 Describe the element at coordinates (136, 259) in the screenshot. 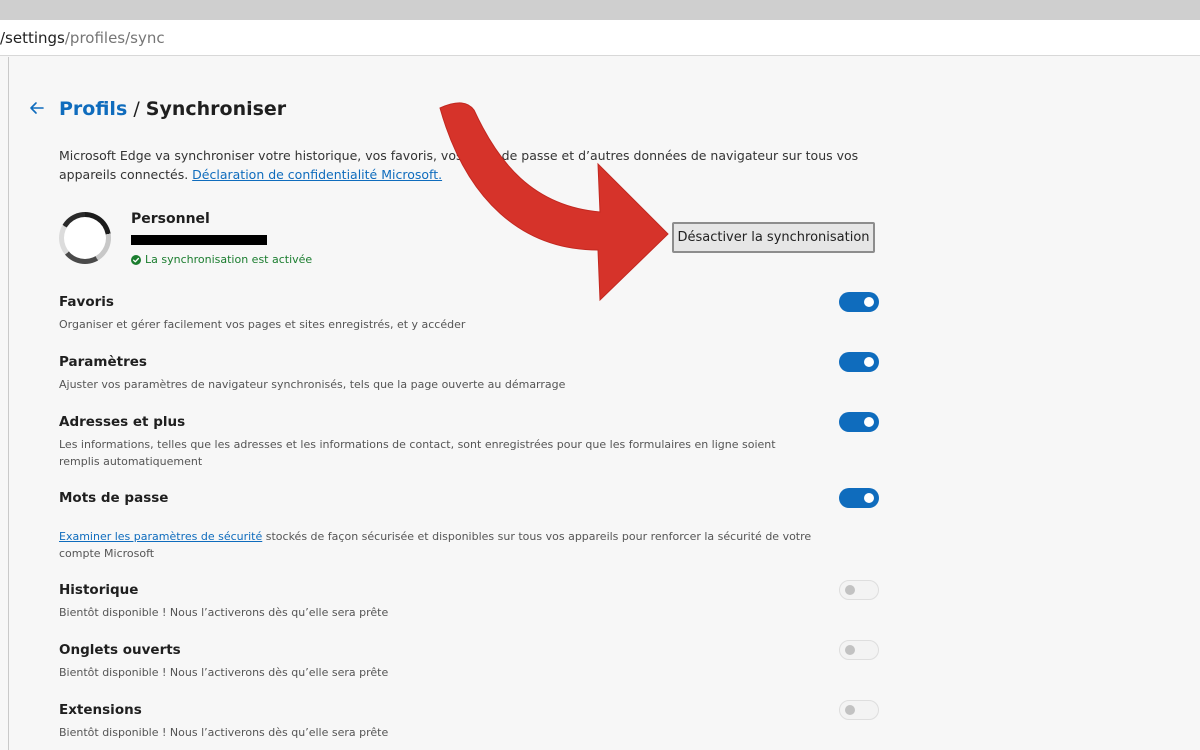

I see `check-circle-icon` at that location.